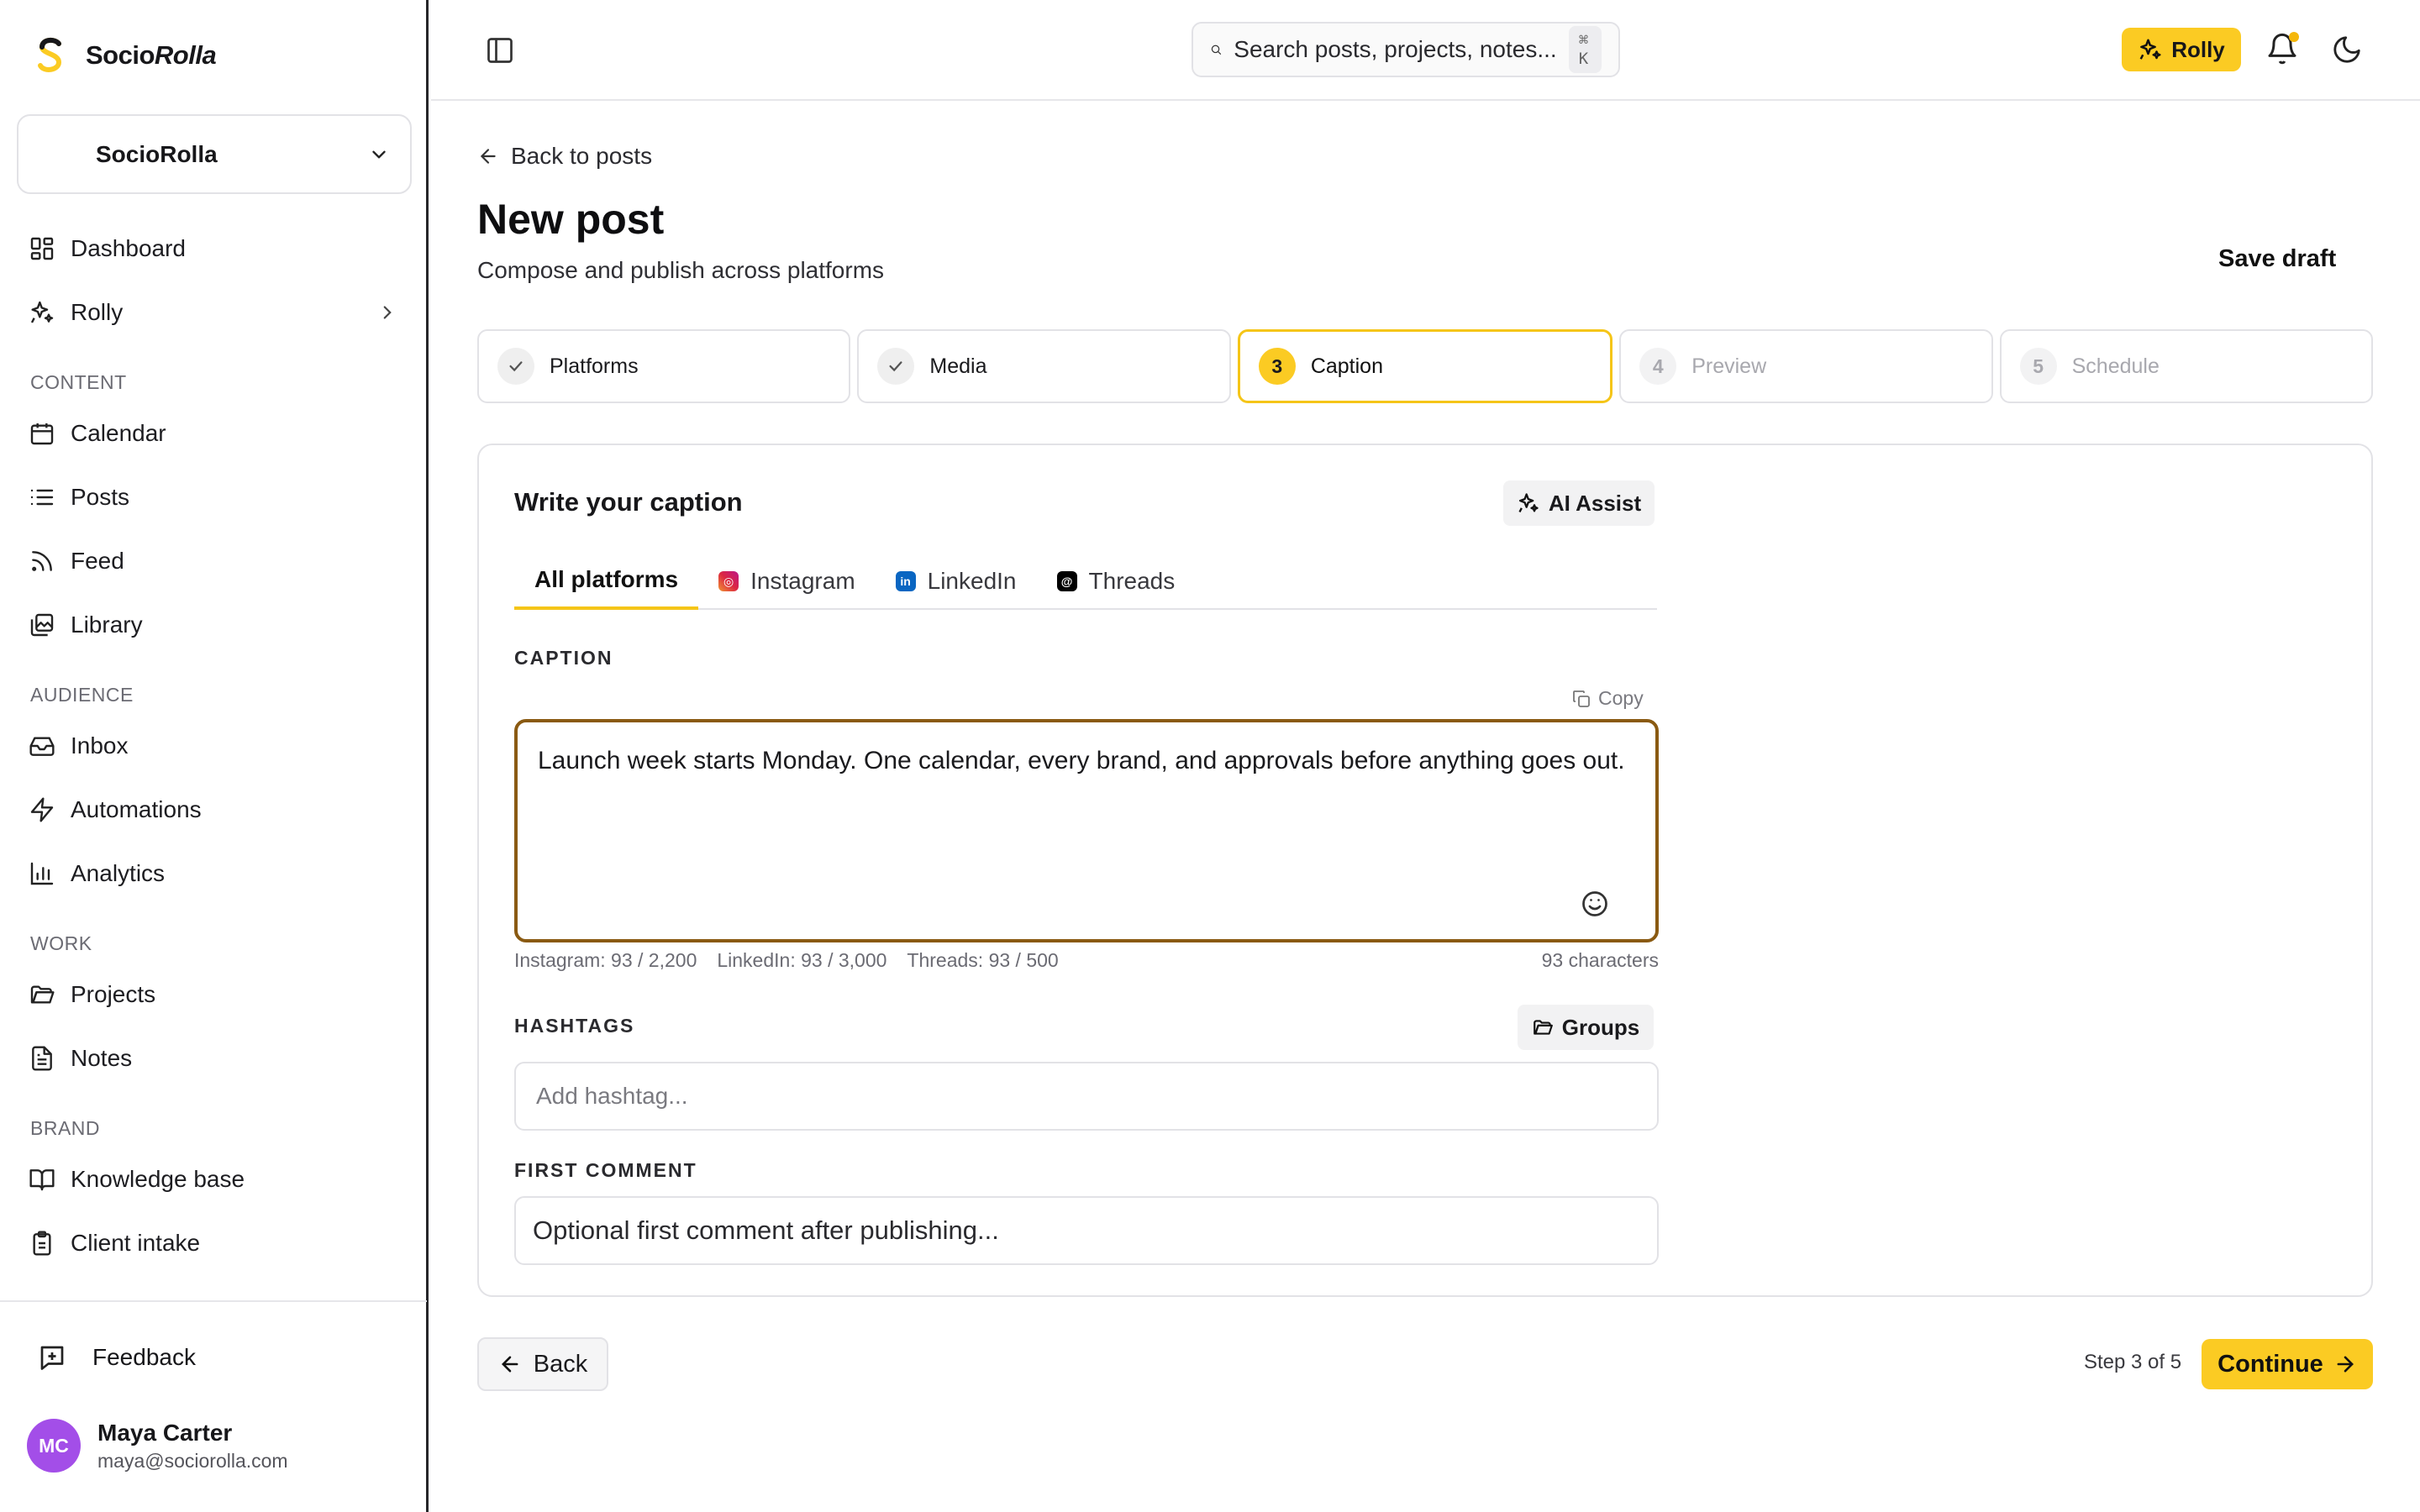  Describe the element at coordinates (728, 581) in the screenshot. I see `instagram-icon: ◎` at that location.